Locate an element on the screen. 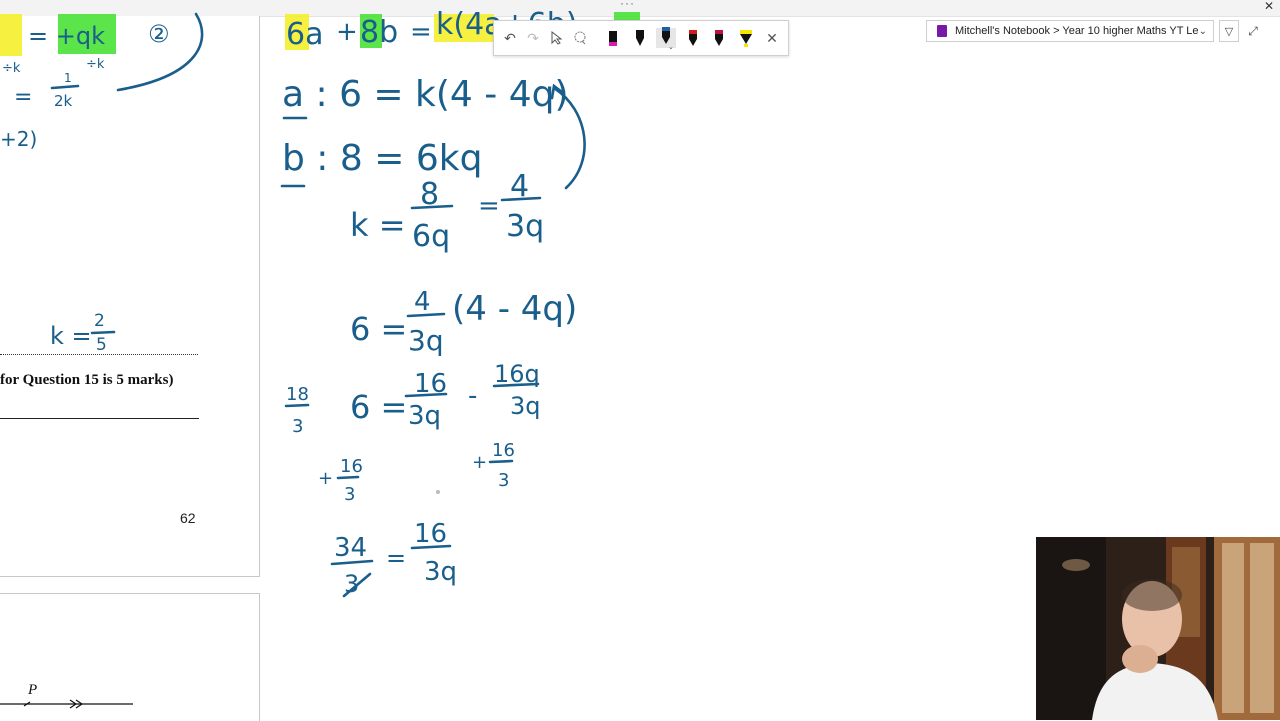 The image size is (1280, 721). left-k-equals: k = is located at coordinates (71, 336).